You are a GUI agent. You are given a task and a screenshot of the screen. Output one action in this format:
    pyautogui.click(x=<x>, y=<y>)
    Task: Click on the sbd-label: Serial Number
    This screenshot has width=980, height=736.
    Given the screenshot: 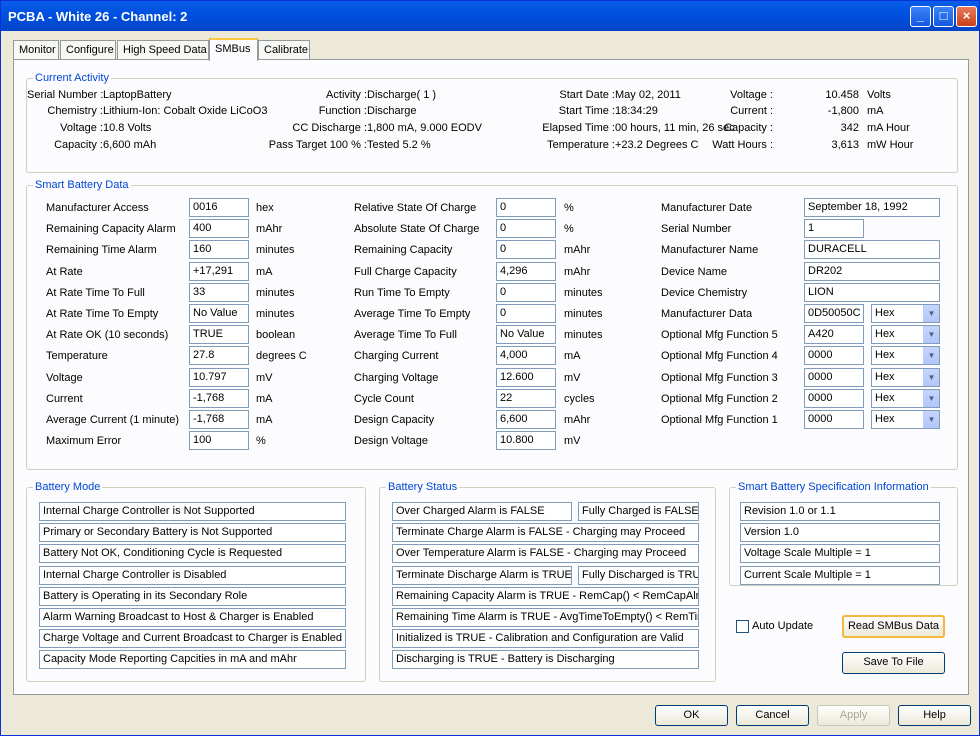 What is the action you would take?
    pyautogui.click(x=696, y=229)
    